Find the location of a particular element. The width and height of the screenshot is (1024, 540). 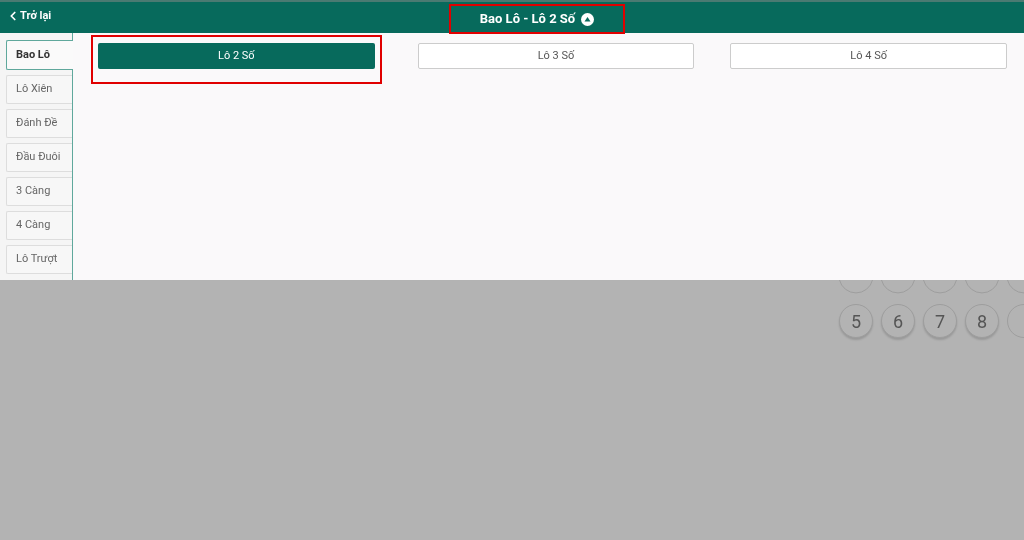

window-title: Bao Lô - Lô 2 Số is located at coordinates (527, 19).